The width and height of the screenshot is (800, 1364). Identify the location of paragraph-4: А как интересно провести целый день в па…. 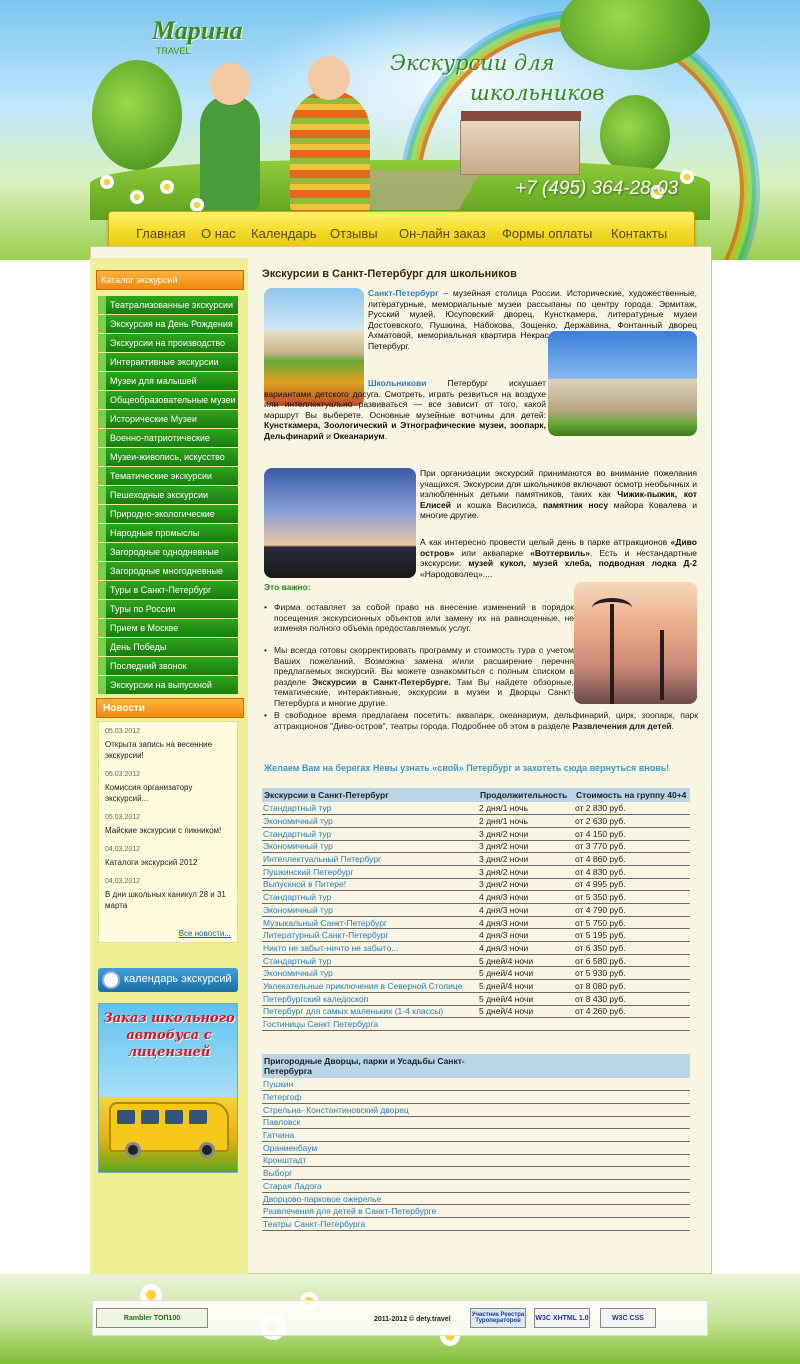
(558, 558).